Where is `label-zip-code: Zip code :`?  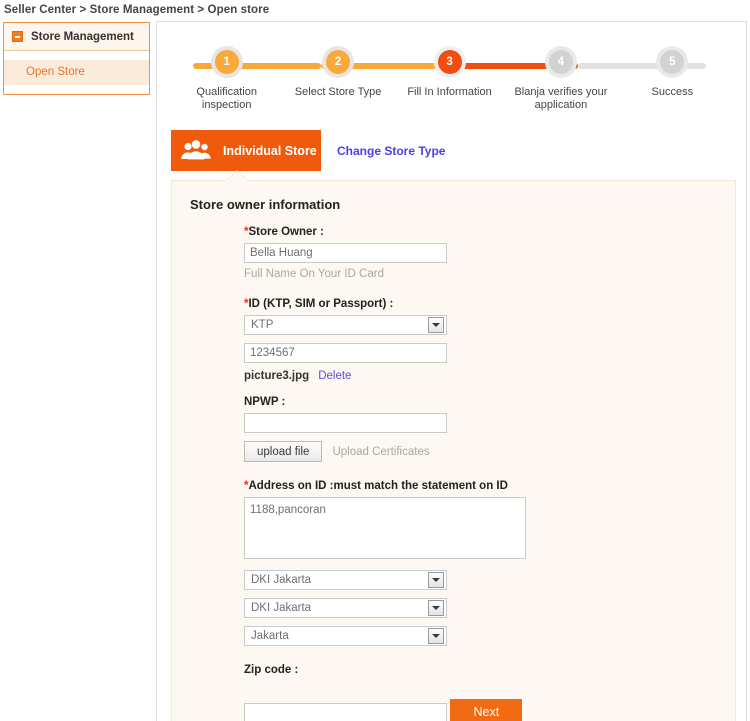 label-zip-code: Zip code : is located at coordinates (271, 670).